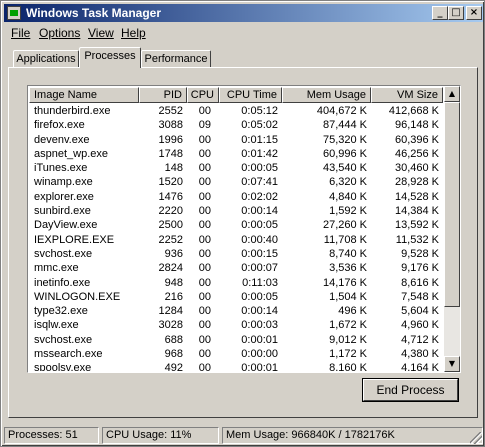  I want to click on close-button: ×, so click(474, 13).